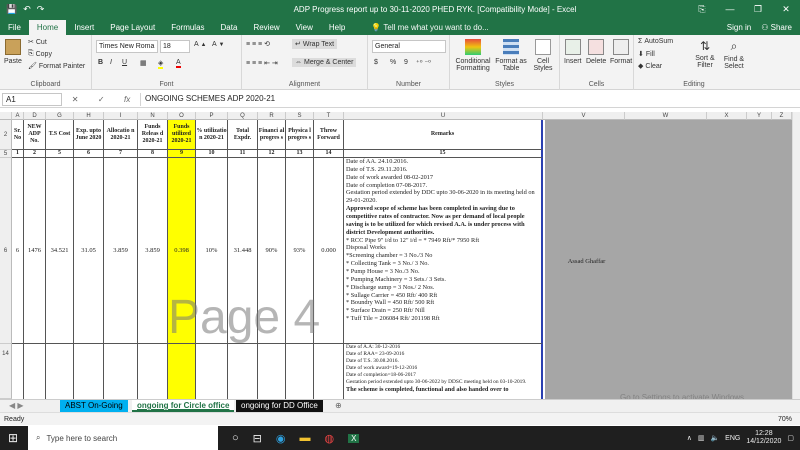  Describe the element at coordinates (376, 62) in the screenshot. I see `currency-button: $` at that location.